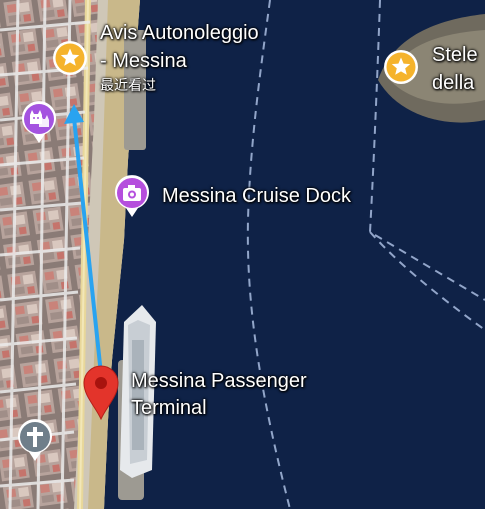  What do you see at coordinates (128, 85) in the screenshot?
I see `avis-recently-viewed: 最近看过` at bounding box center [128, 85].